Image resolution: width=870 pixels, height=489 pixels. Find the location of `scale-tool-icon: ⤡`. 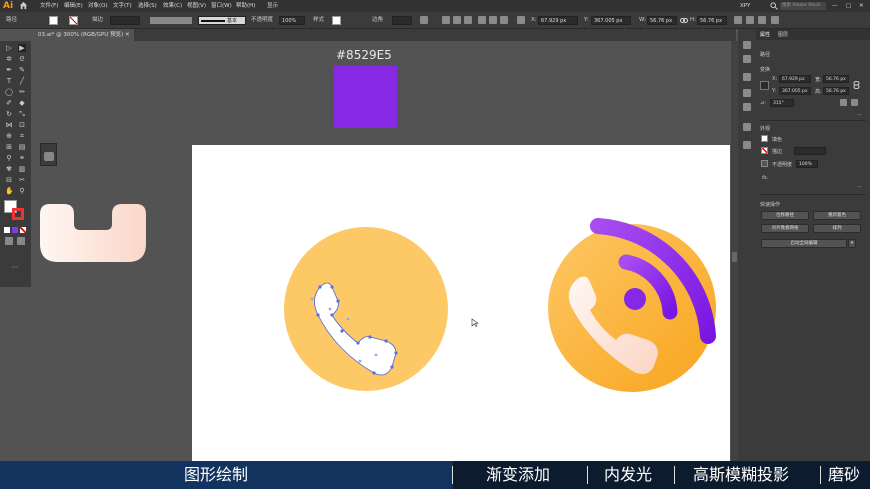

scale-tool-icon: ⤡ is located at coordinates (22, 114).